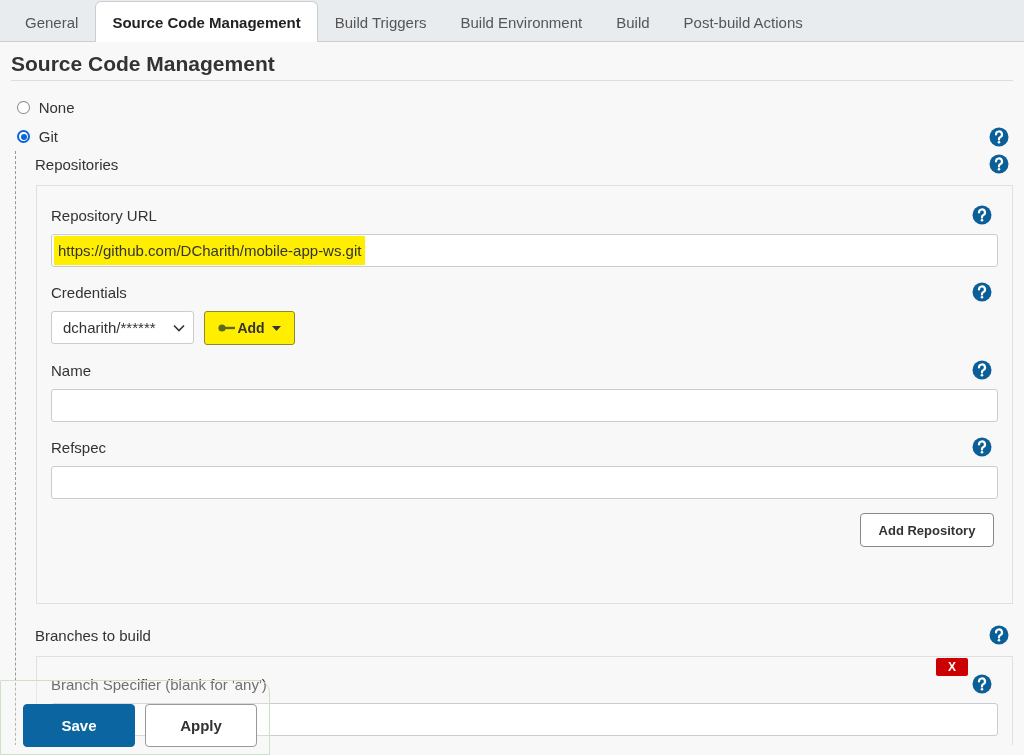 Image resolution: width=1024 pixels, height=755 pixels. Describe the element at coordinates (927, 530) in the screenshot. I see `add-repository-button: Add Repository` at that location.